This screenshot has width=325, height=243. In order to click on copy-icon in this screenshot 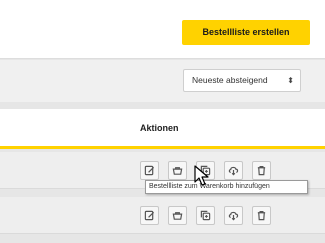, I will do `click(205, 215)`.